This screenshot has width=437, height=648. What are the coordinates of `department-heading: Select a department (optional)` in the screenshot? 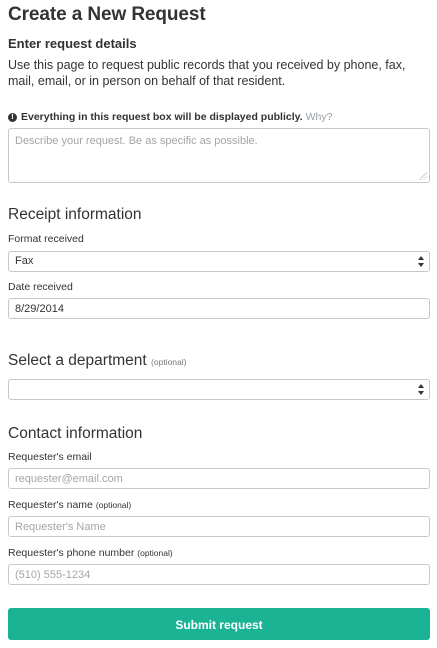 It's located at (97, 361).